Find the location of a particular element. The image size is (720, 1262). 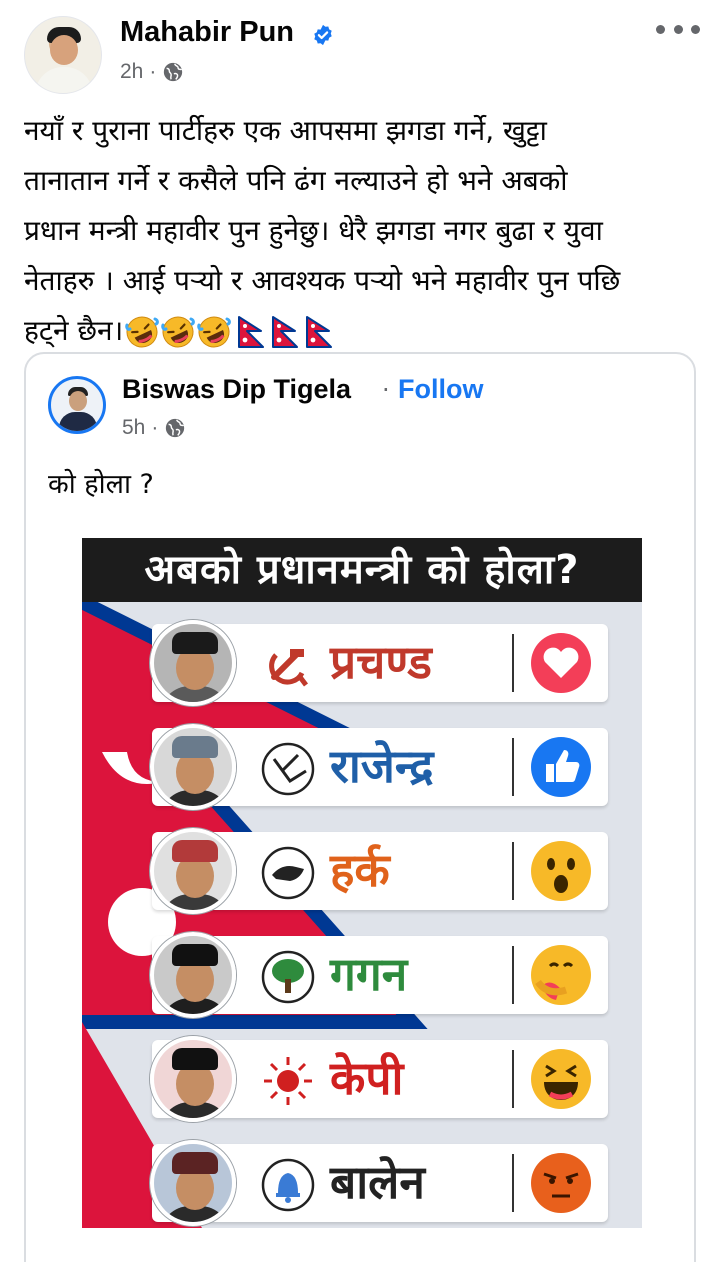

like-reaction-icon is located at coordinates (561, 767).